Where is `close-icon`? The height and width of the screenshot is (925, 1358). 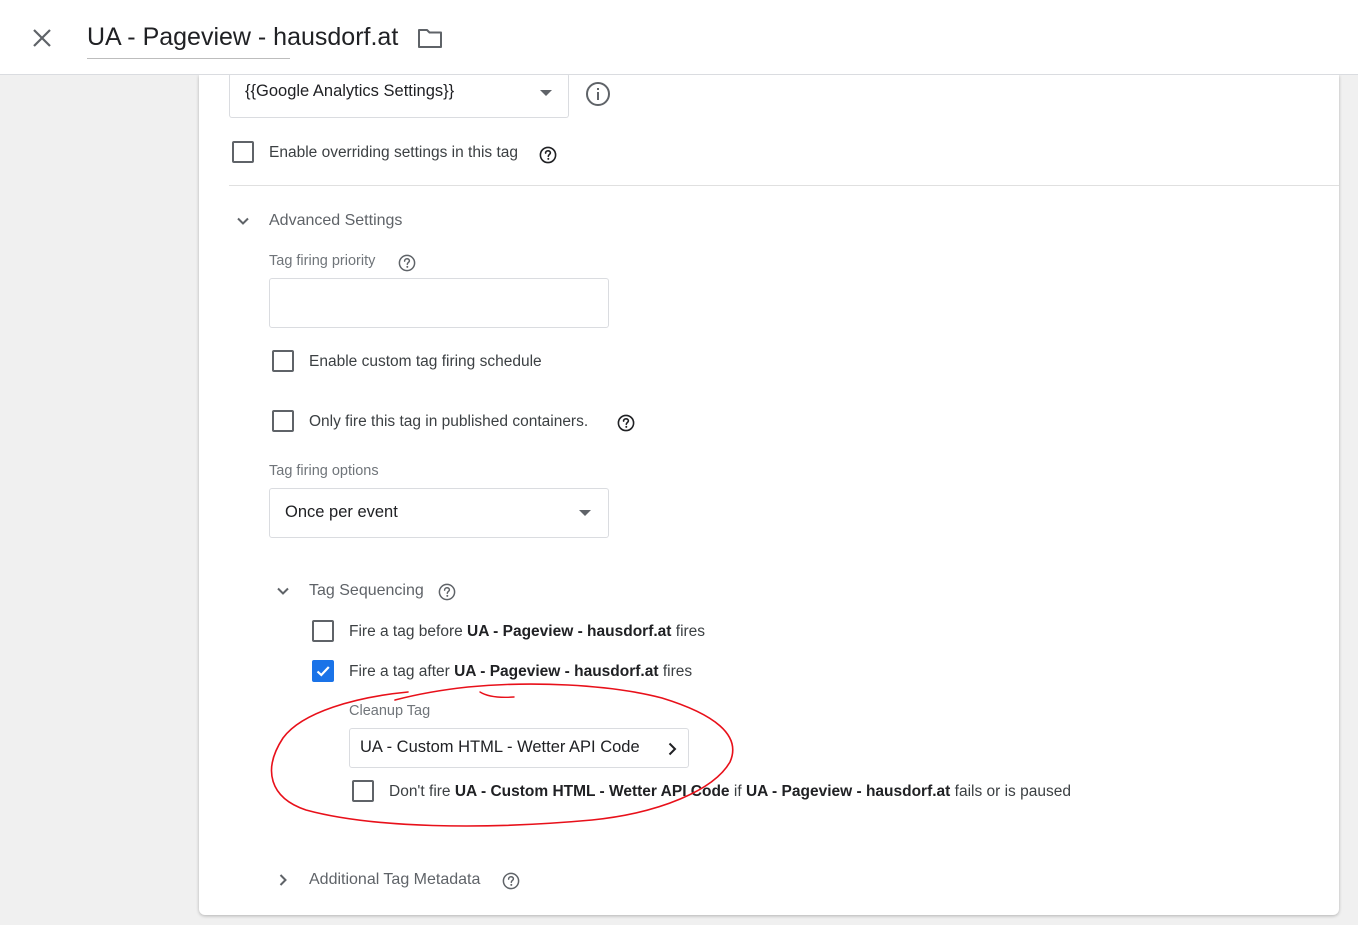
close-icon is located at coordinates (42, 38).